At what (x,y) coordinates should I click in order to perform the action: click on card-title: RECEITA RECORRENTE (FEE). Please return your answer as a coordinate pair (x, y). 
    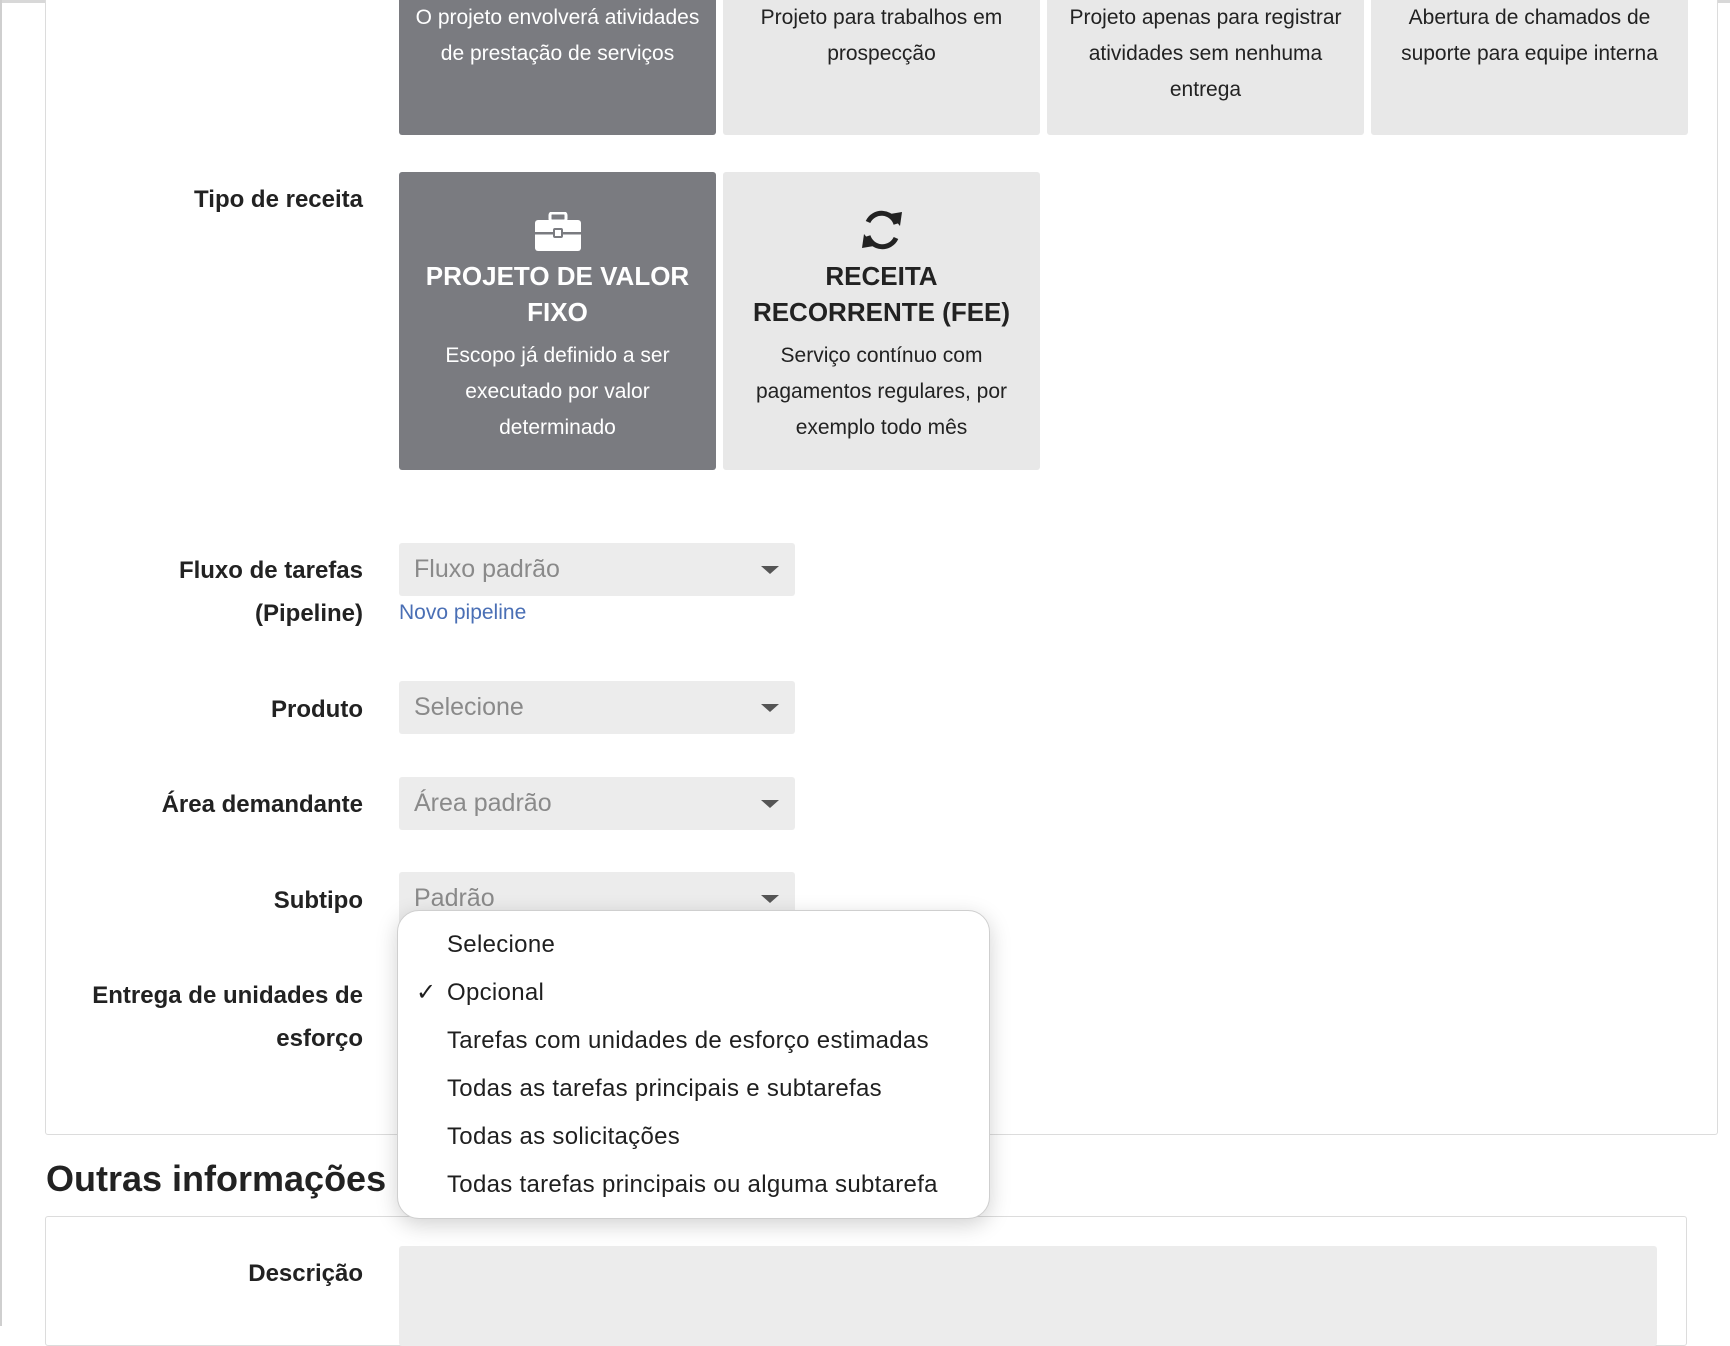
    Looking at the image, I should click on (881, 294).